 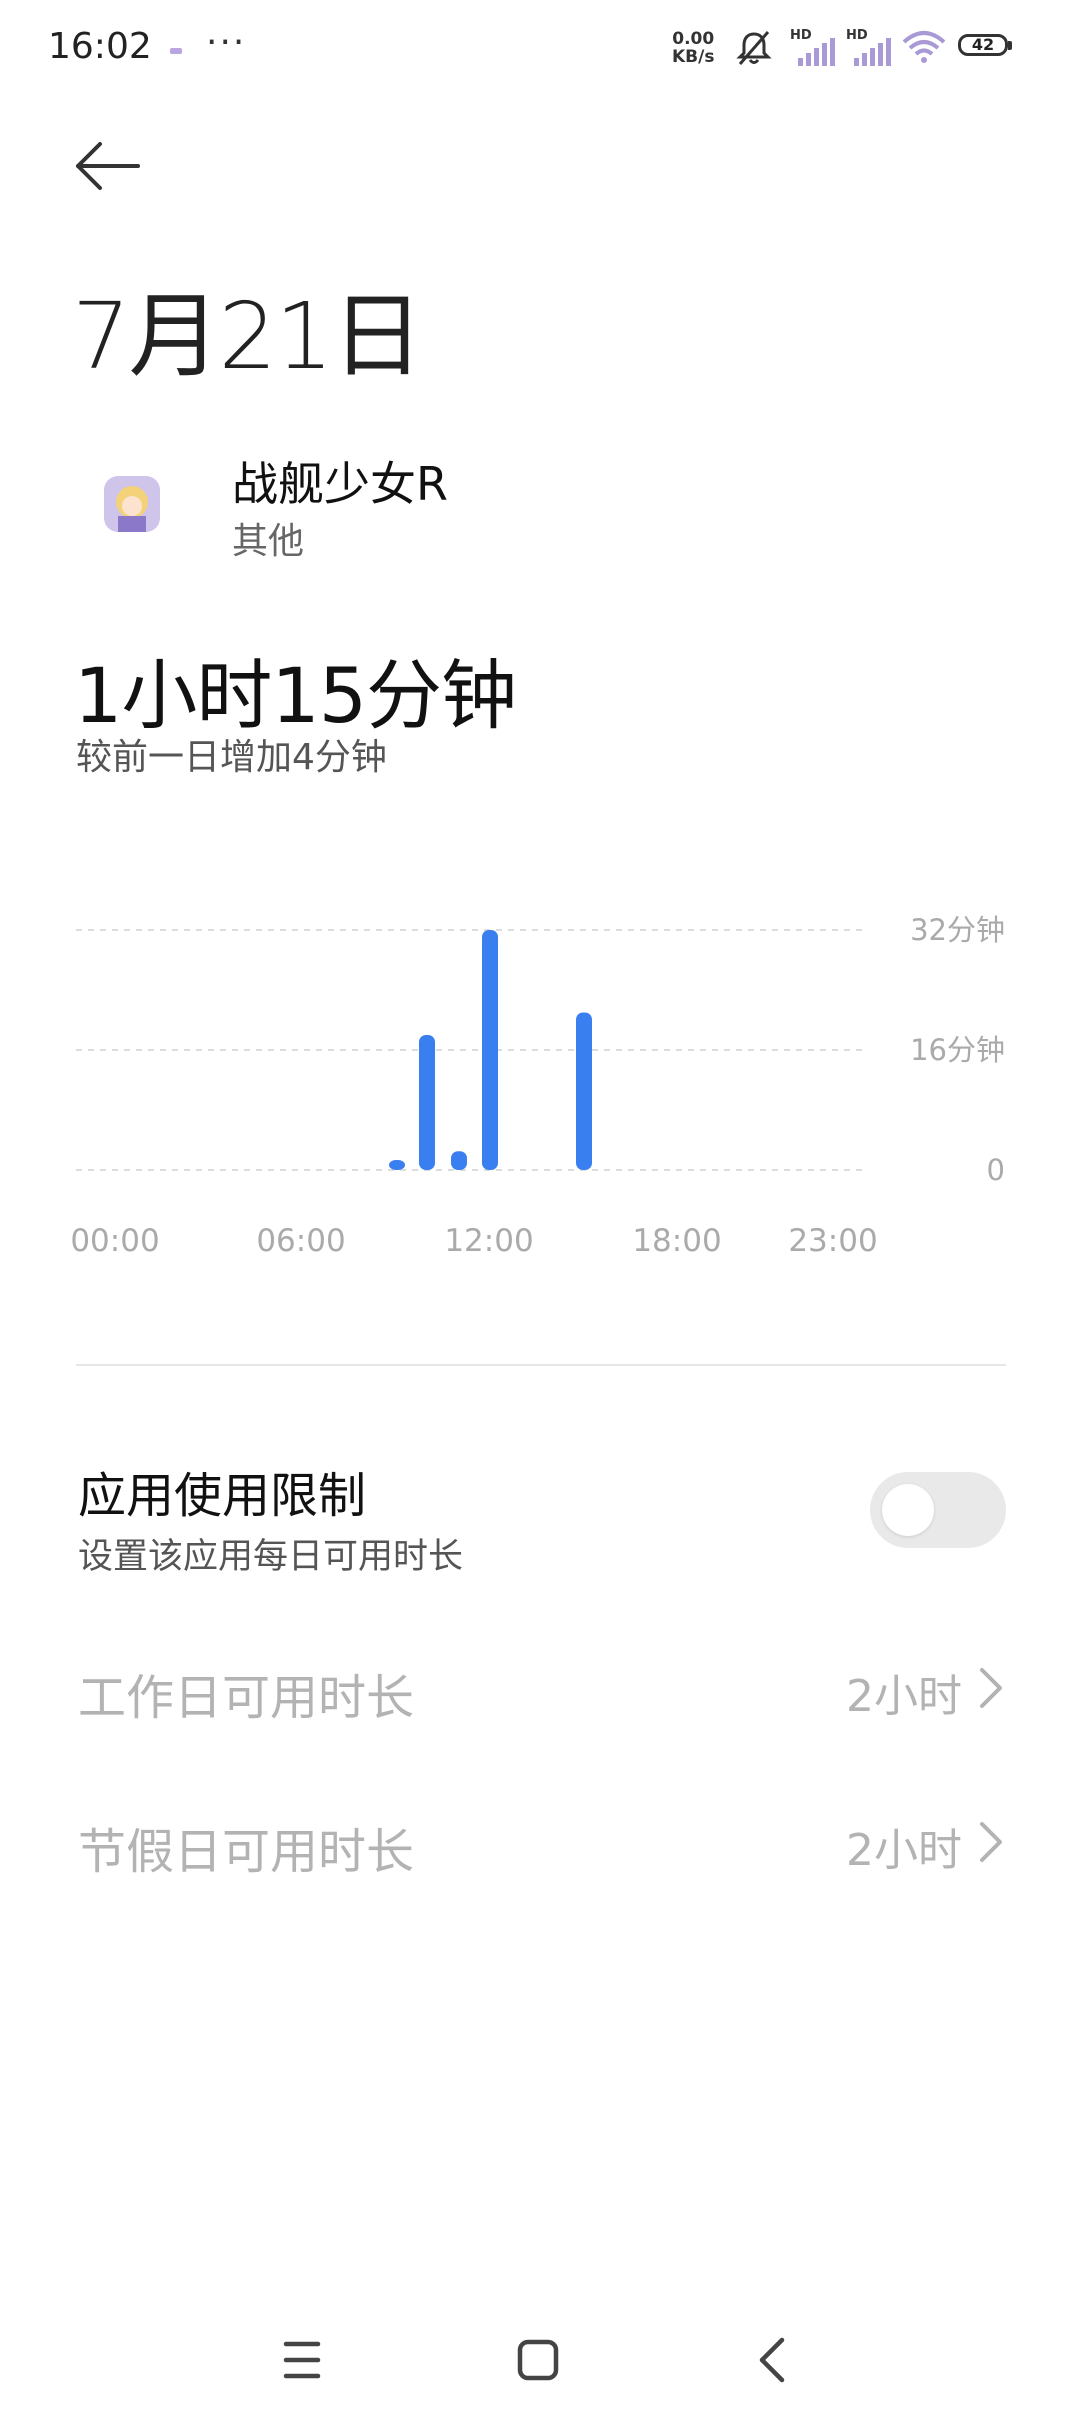 What do you see at coordinates (540, 1688) in the screenshot?
I see `weekday-limit-row: 工作日可用时长 2小时` at bounding box center [540, 1688].